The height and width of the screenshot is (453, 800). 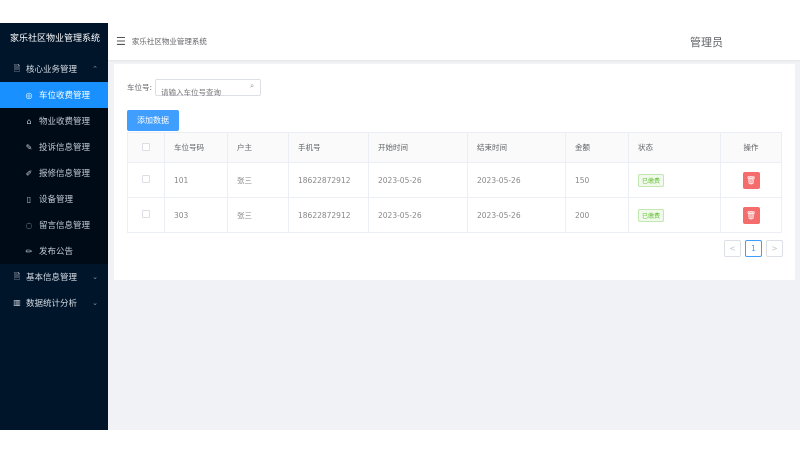 What do you see at coordinates (29, 95) in the screenshot?
I see `car-icon: ◎` at bounding box center [29, 95].